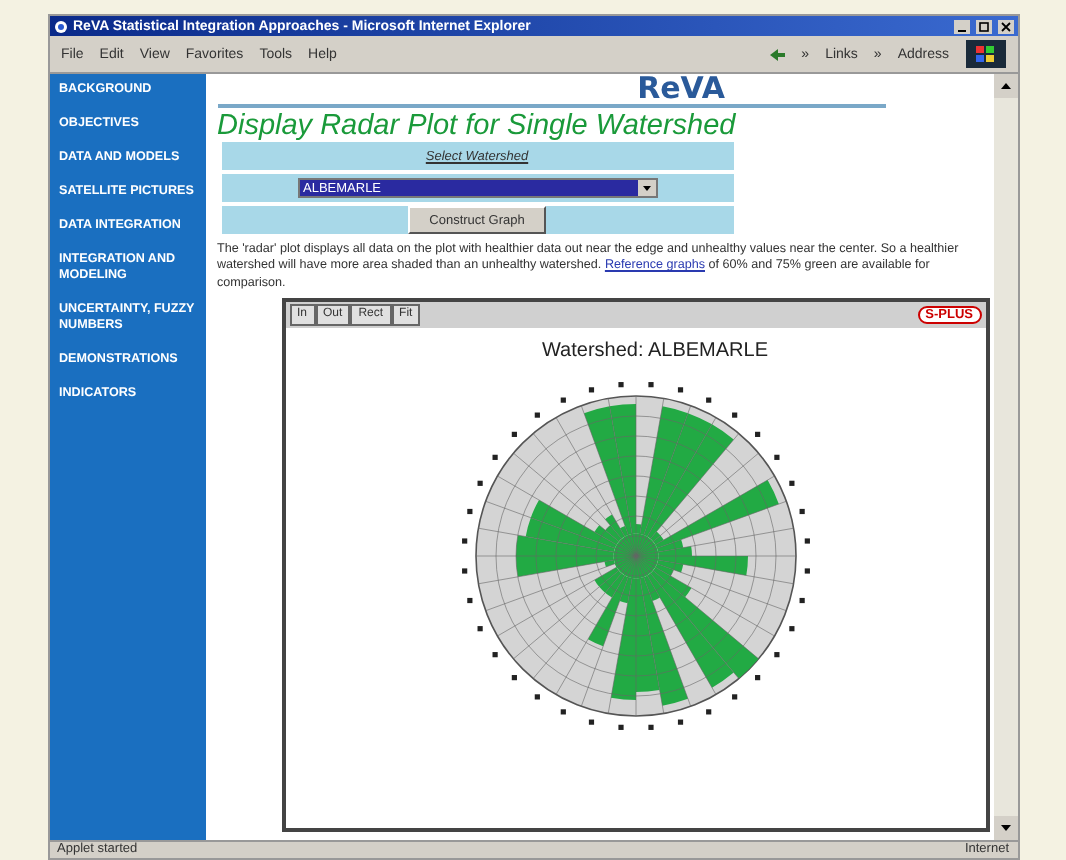 The image size is (1066, 860). I want to click on close-icon, so click(1005, 26).